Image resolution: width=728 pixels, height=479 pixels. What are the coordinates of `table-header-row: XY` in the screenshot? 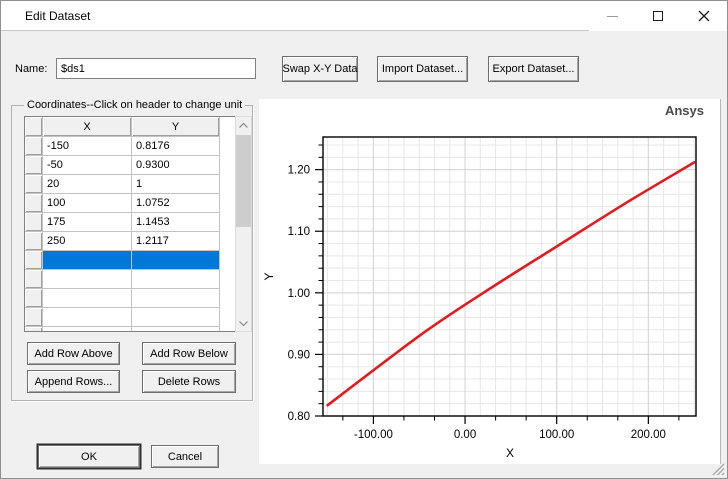 It's located at (130, 127).